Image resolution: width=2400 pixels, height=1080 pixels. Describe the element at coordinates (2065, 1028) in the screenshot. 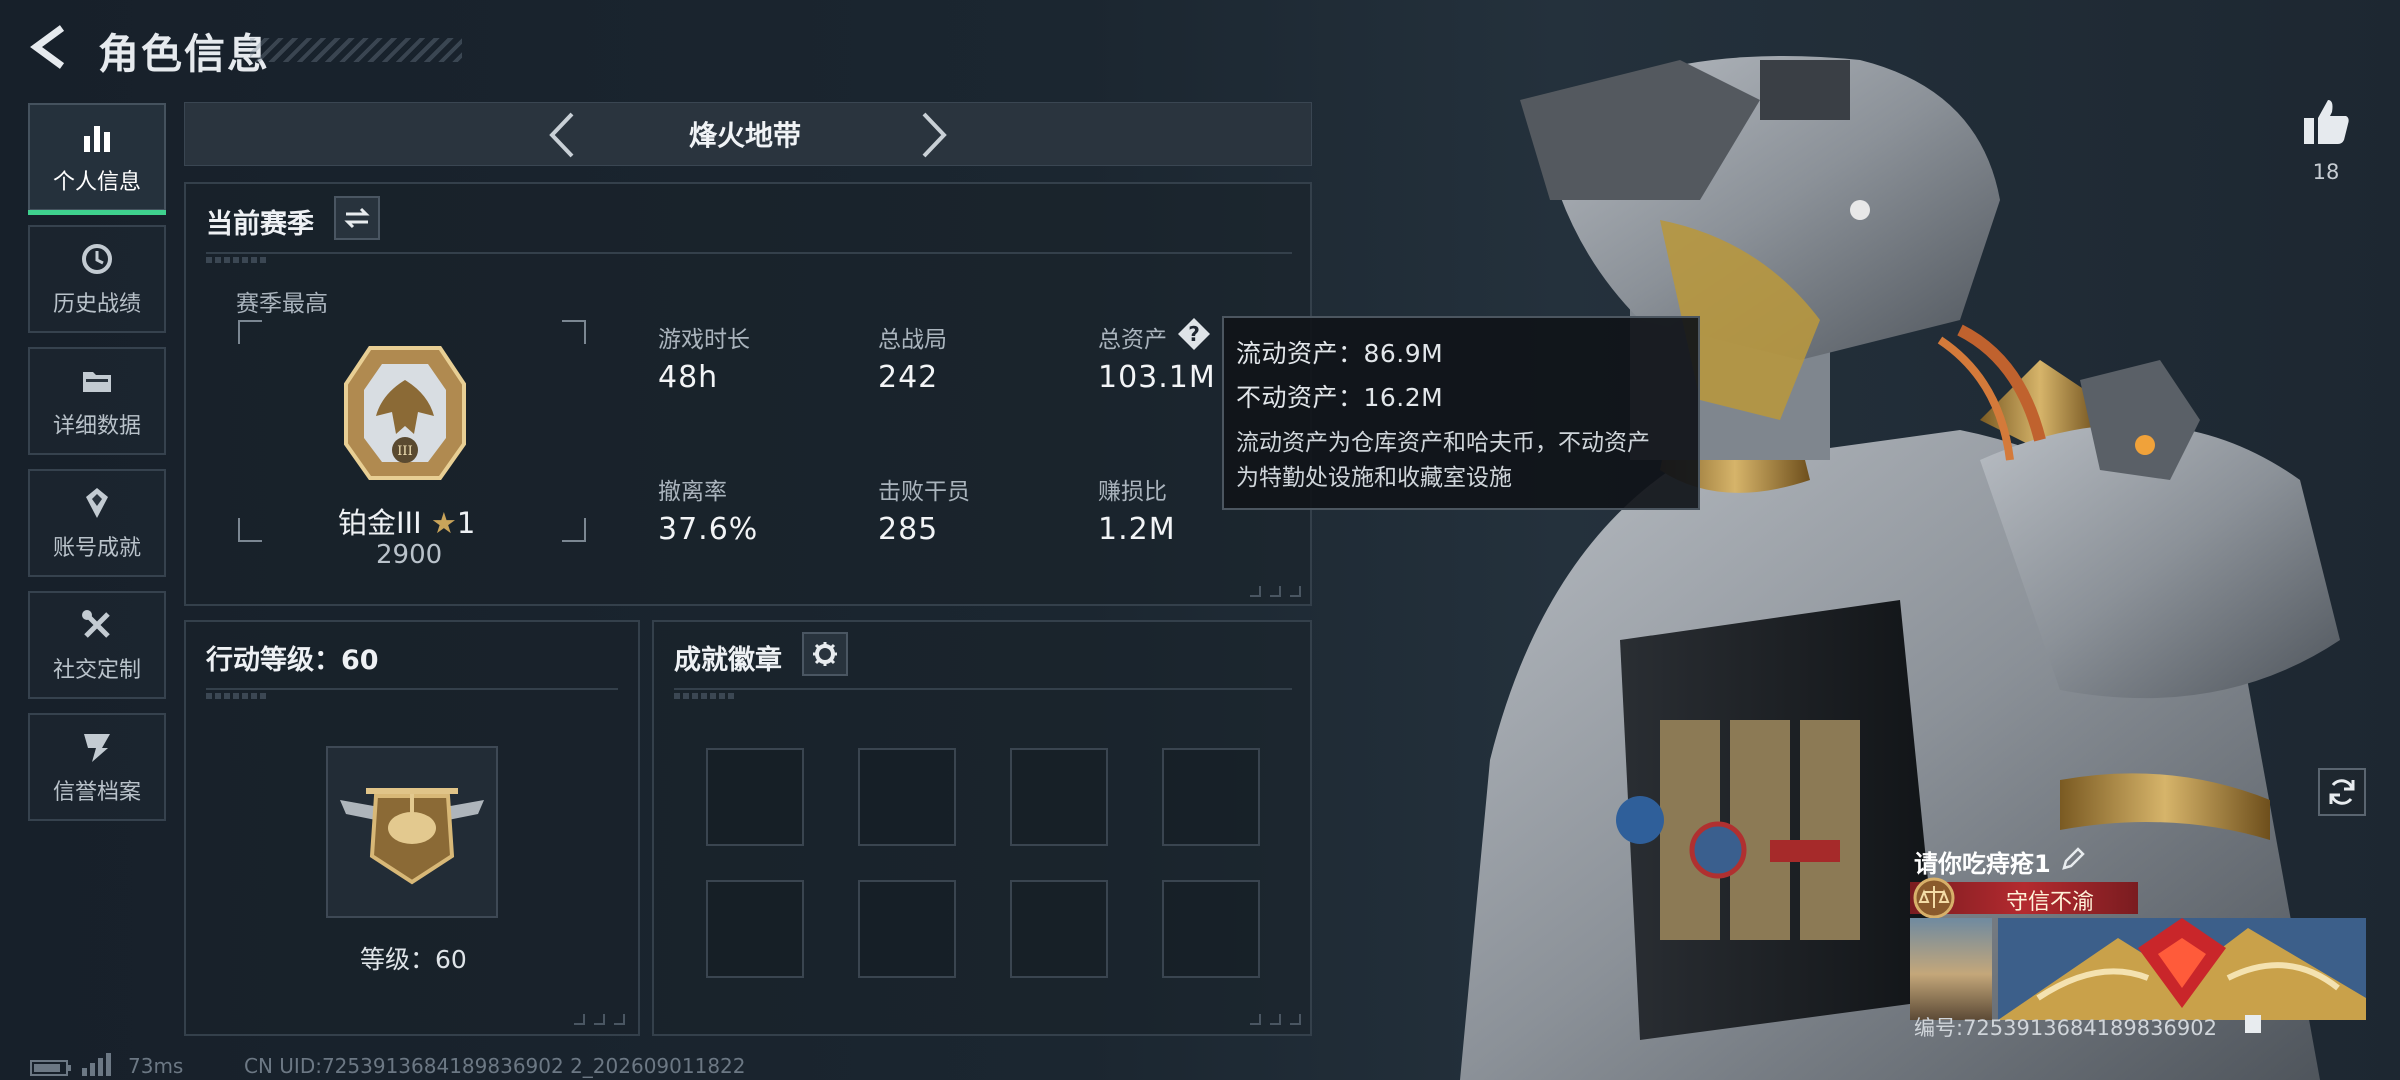

I see `player-id: 编号:7253913684189836902` at that location.